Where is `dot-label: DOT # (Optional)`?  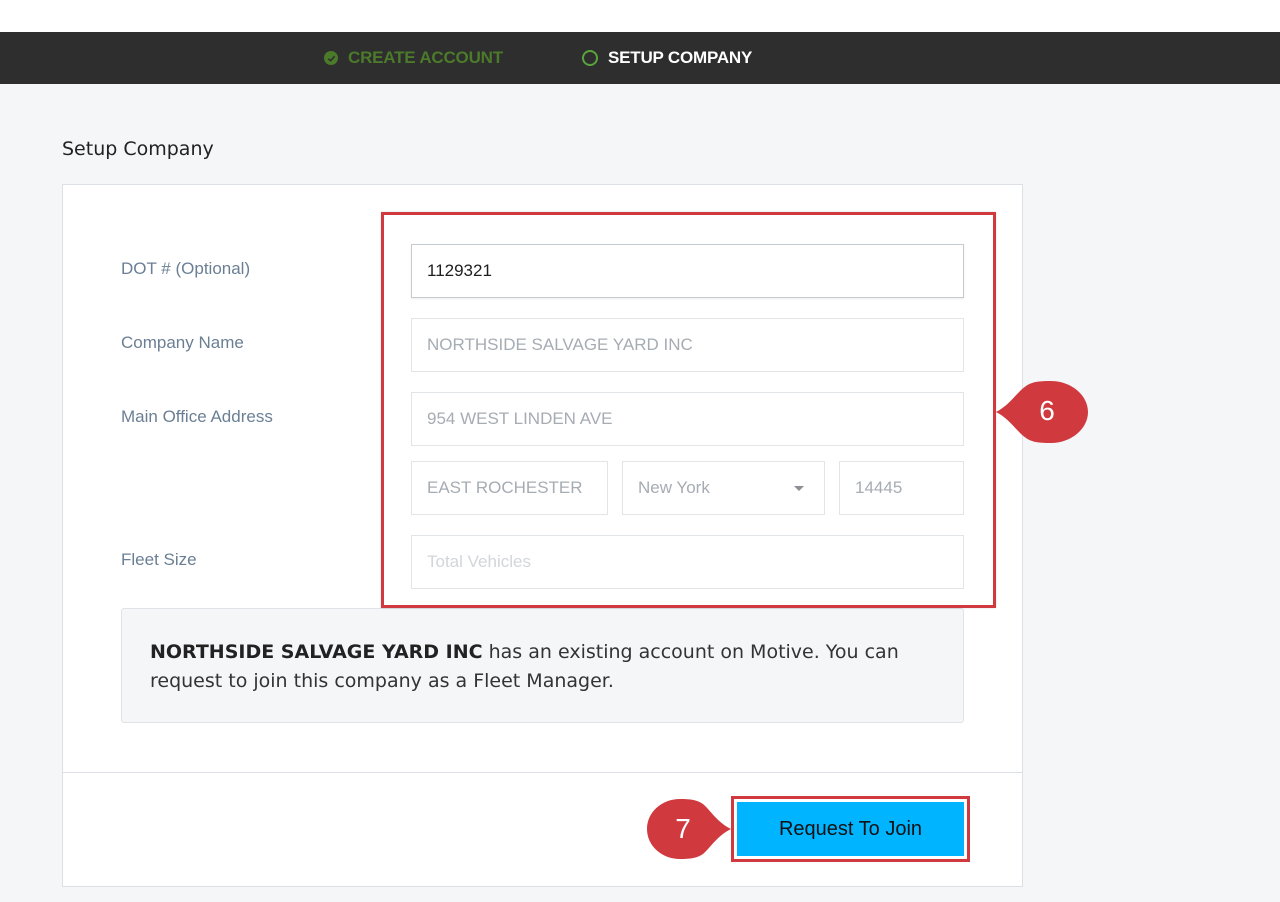
dot-label: DOT # (Optional) is located at coordinates (186, 268).